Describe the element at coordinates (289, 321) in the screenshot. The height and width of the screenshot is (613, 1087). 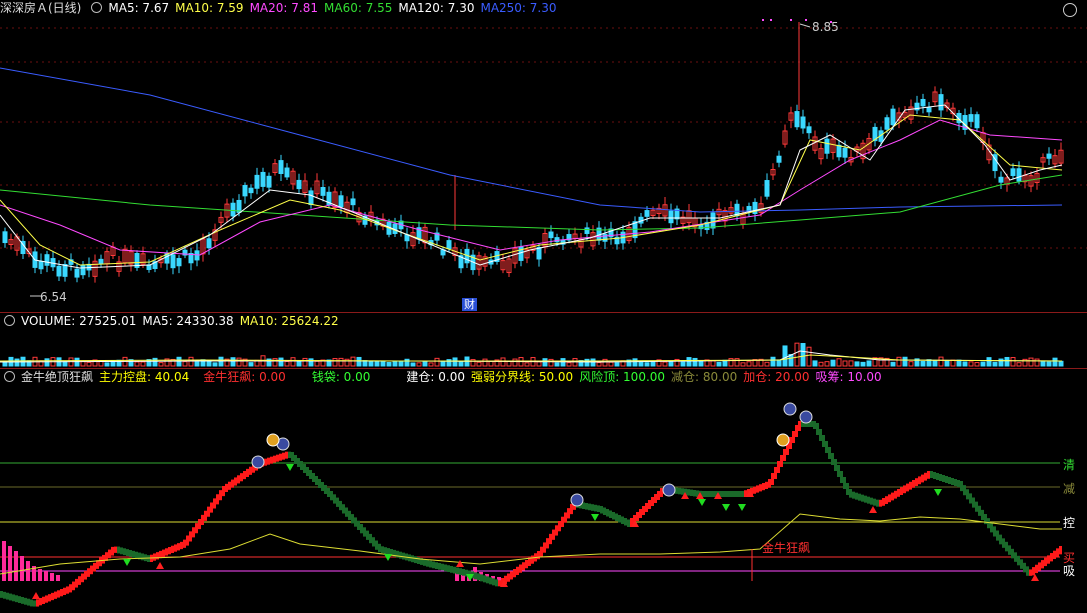
I see `volume-ma10-label: MA10: 25624.22` at that location.